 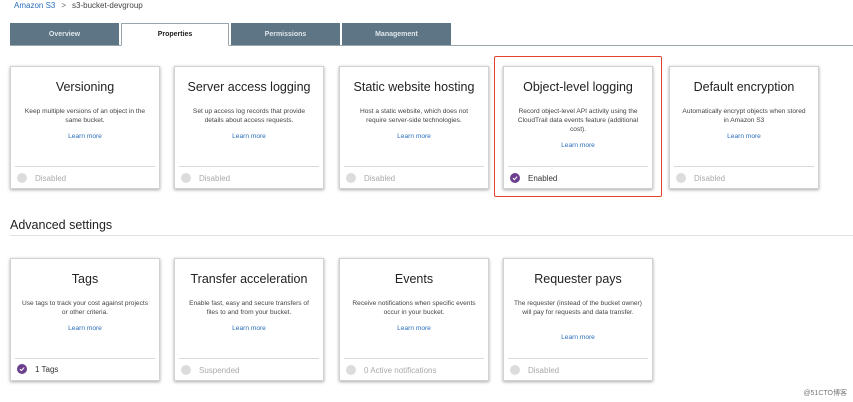 I want to click on card-title: Tags, so click(x=85, y=279).